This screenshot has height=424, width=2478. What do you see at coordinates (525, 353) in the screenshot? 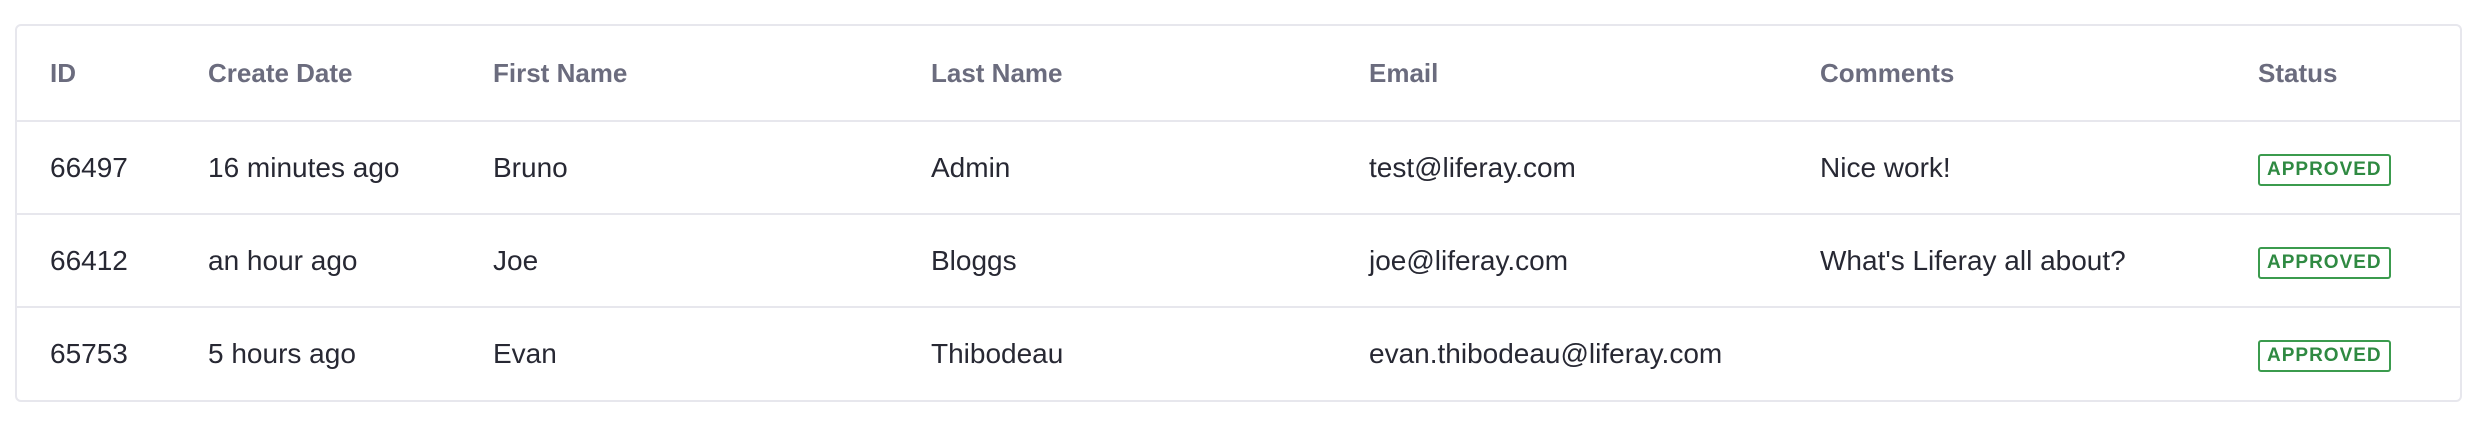
I see `cell-first-name: Evan` at bounding box center [525, 353].